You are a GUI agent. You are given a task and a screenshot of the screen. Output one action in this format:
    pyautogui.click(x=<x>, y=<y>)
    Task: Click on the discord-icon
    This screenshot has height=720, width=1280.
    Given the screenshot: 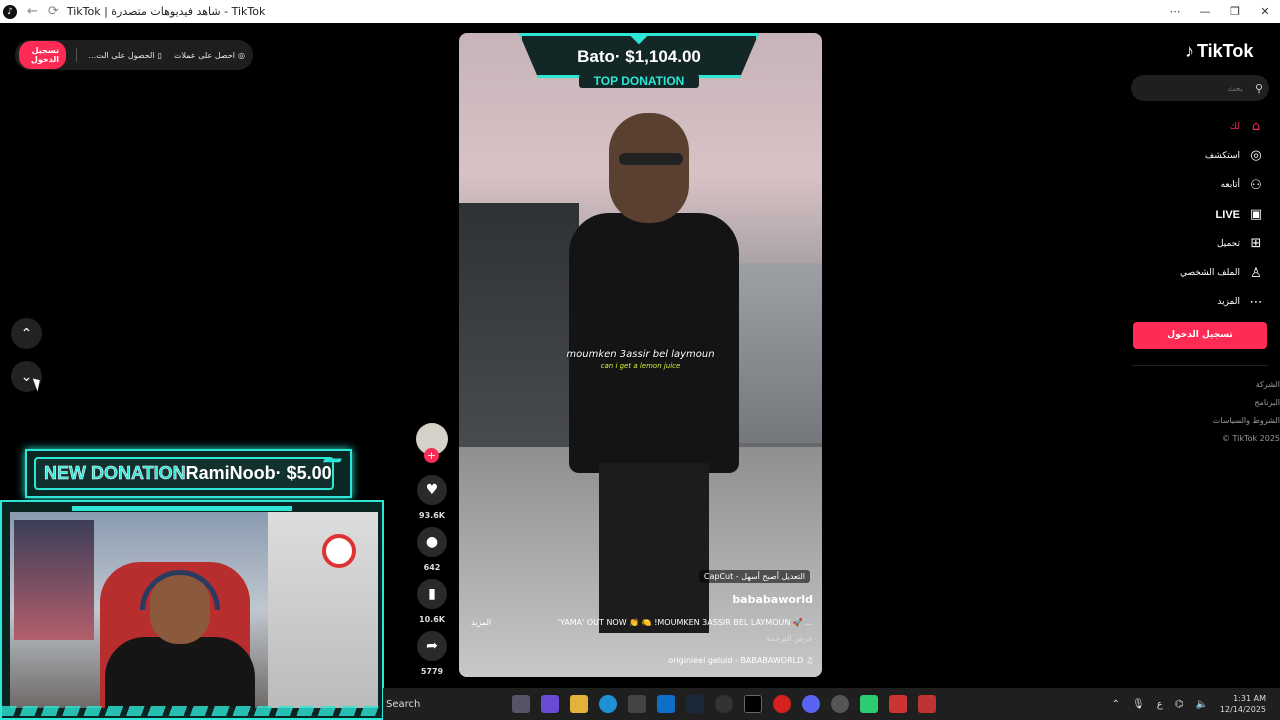 What is the action you would take?
    pyautogui.click(x=811, y=704)
    